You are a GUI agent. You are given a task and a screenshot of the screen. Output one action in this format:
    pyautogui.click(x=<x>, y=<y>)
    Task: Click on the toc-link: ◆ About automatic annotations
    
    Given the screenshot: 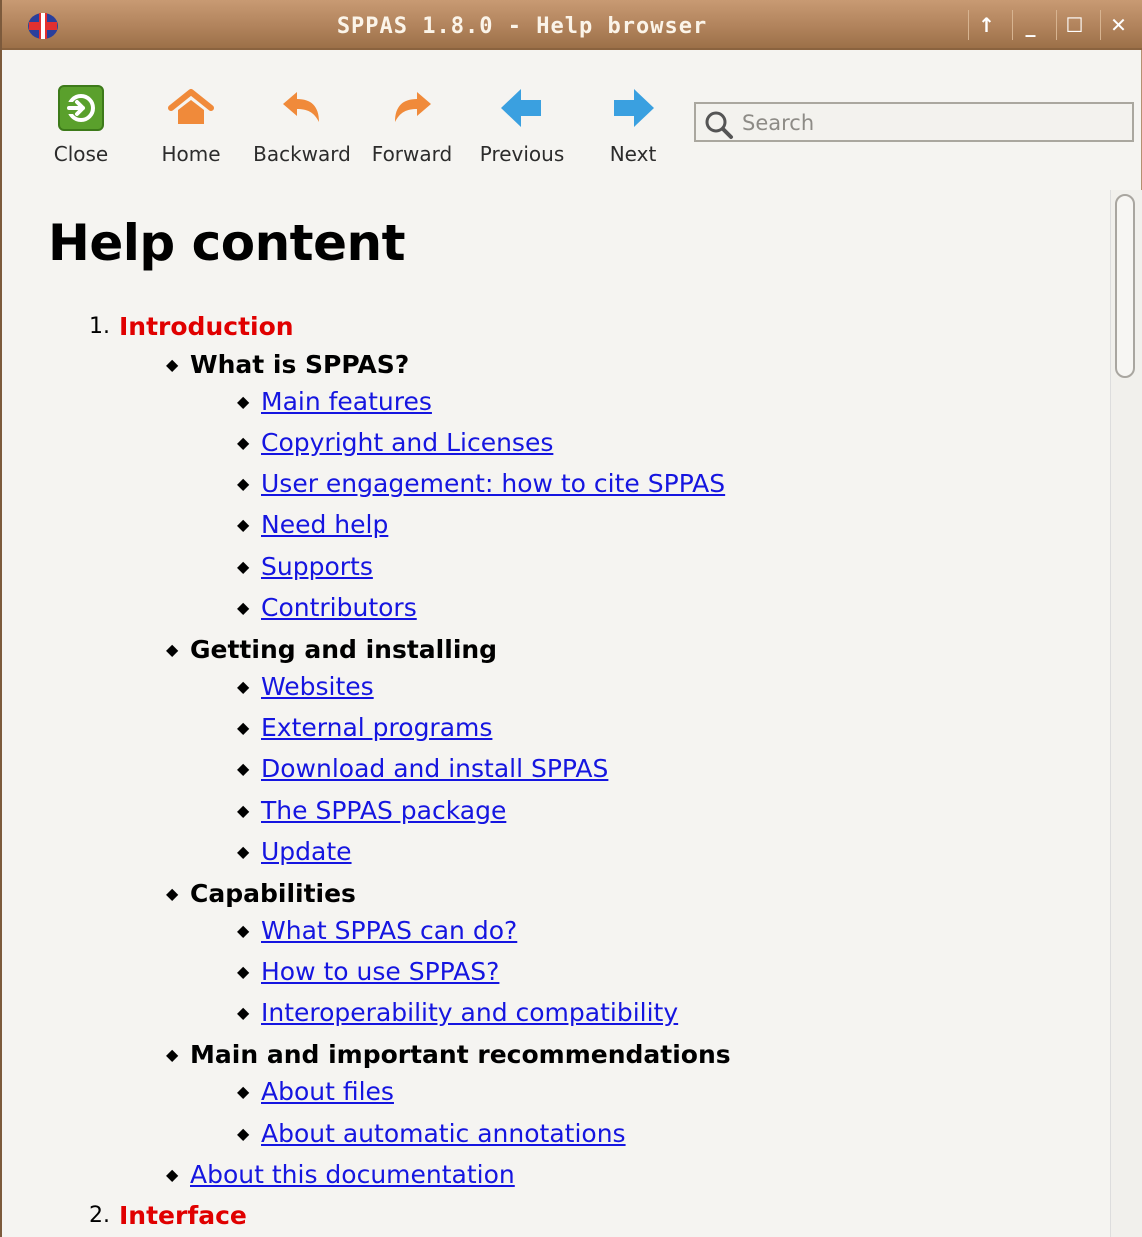 What is the action you would take?
    pyautogui.click(x=431, y=1133)
    